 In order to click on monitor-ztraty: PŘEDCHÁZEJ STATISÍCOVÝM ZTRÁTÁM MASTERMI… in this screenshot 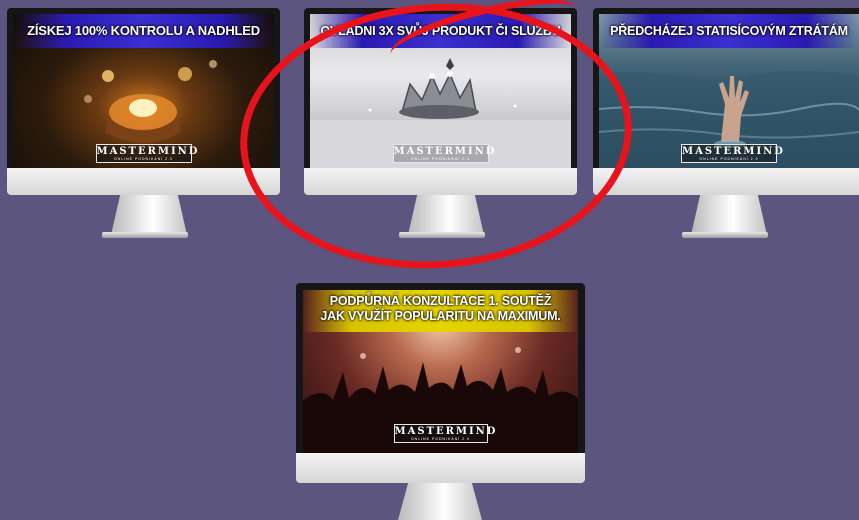, I will do `click(726, 123)`.